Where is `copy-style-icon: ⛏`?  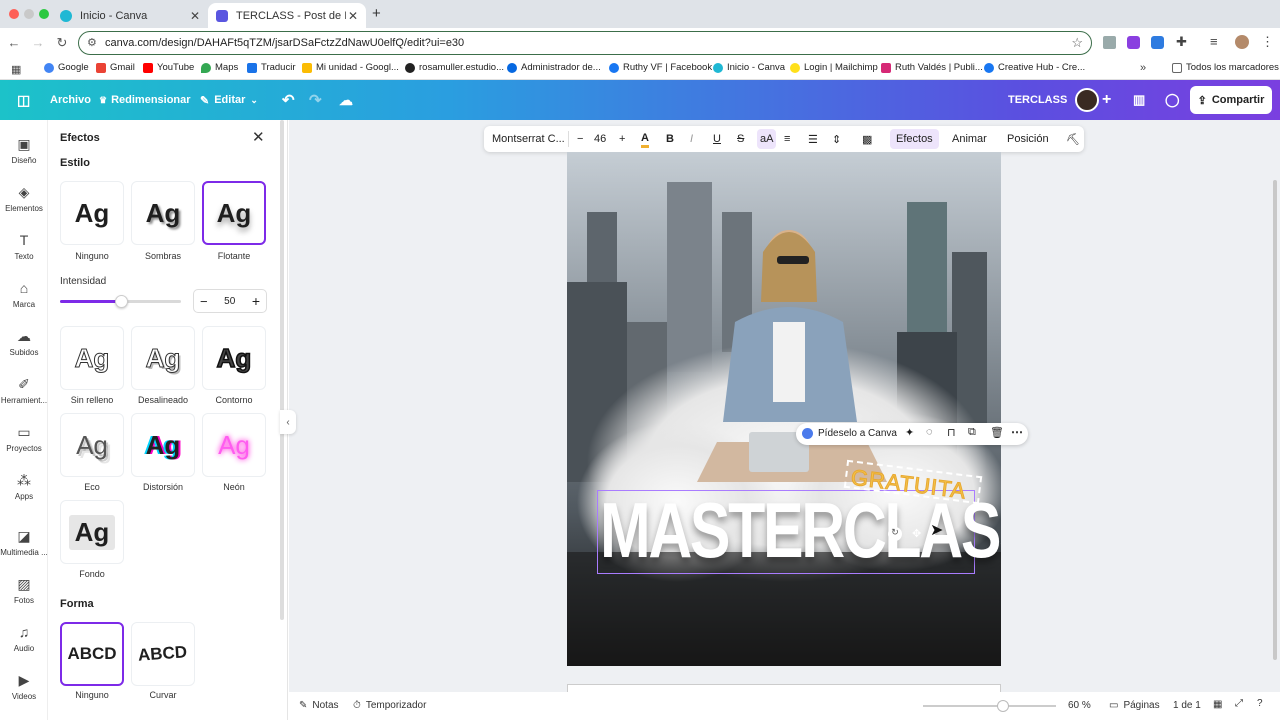
copy-style-icon: ⛏ is located at coordinates (1073, 139).